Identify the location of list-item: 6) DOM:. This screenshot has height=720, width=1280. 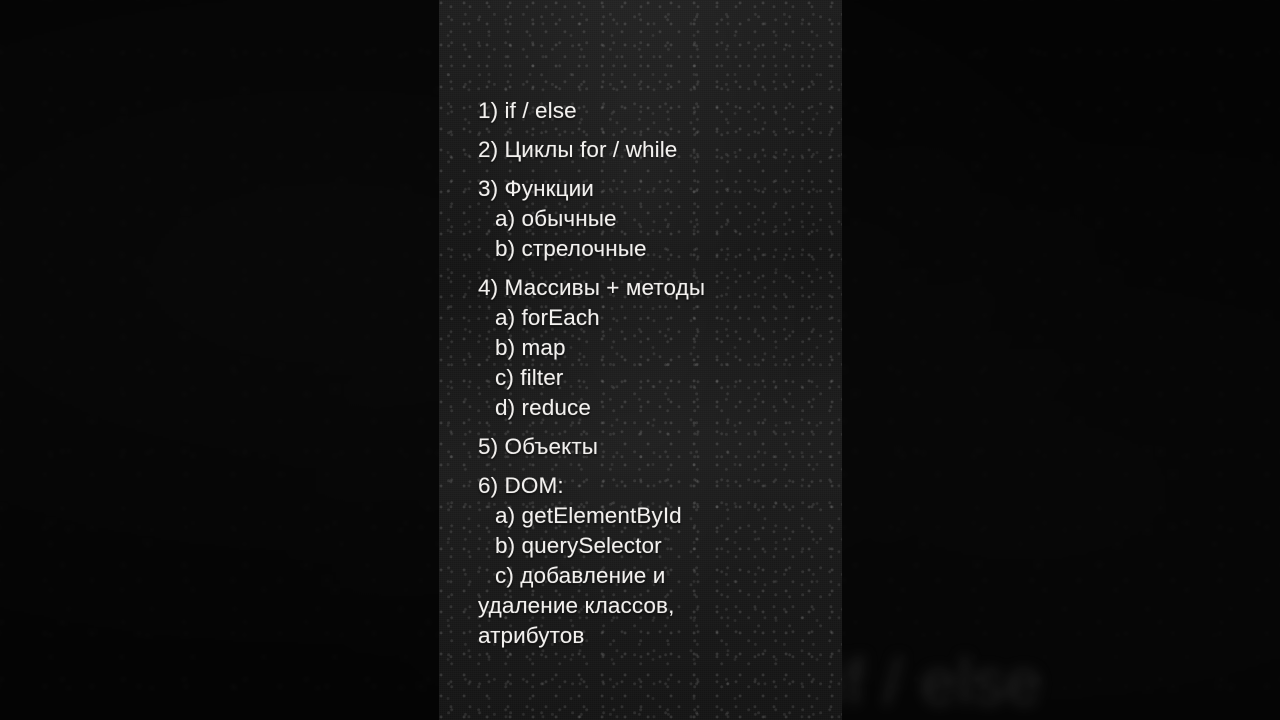
(521, 485).